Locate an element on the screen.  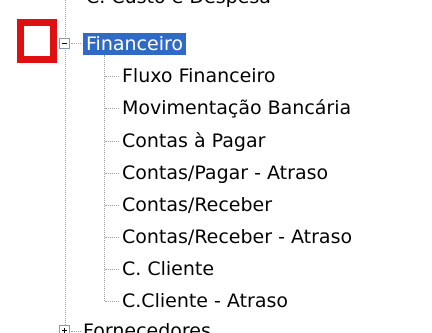
tree-node-contas-receber-atraso: Contas/Receber - Atraso is located at coordinates (237, 237).